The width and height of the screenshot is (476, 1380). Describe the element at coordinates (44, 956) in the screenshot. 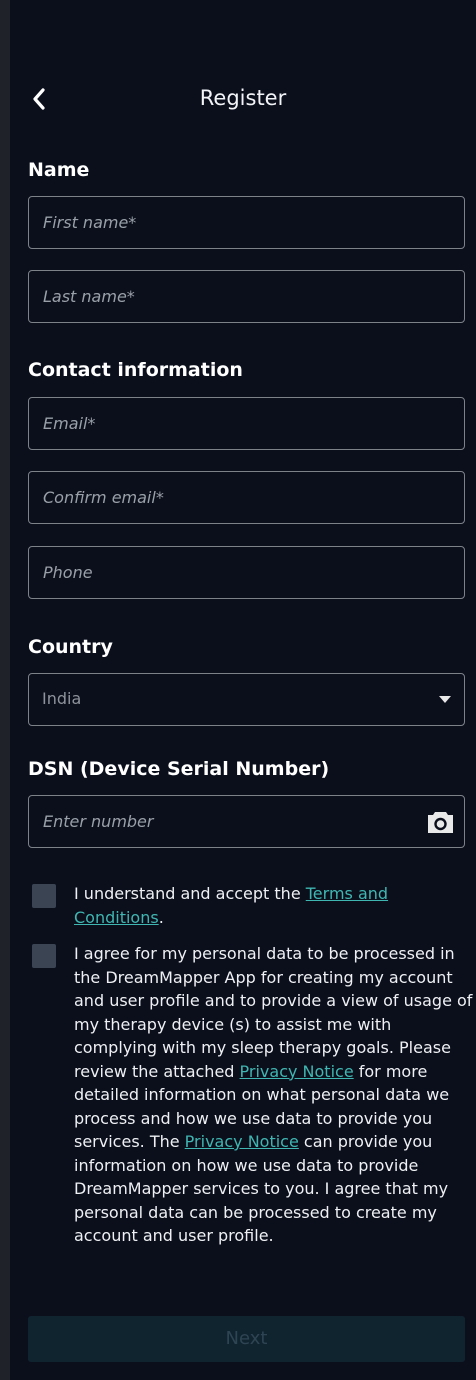

I see `privacy-checkbox` at that location.